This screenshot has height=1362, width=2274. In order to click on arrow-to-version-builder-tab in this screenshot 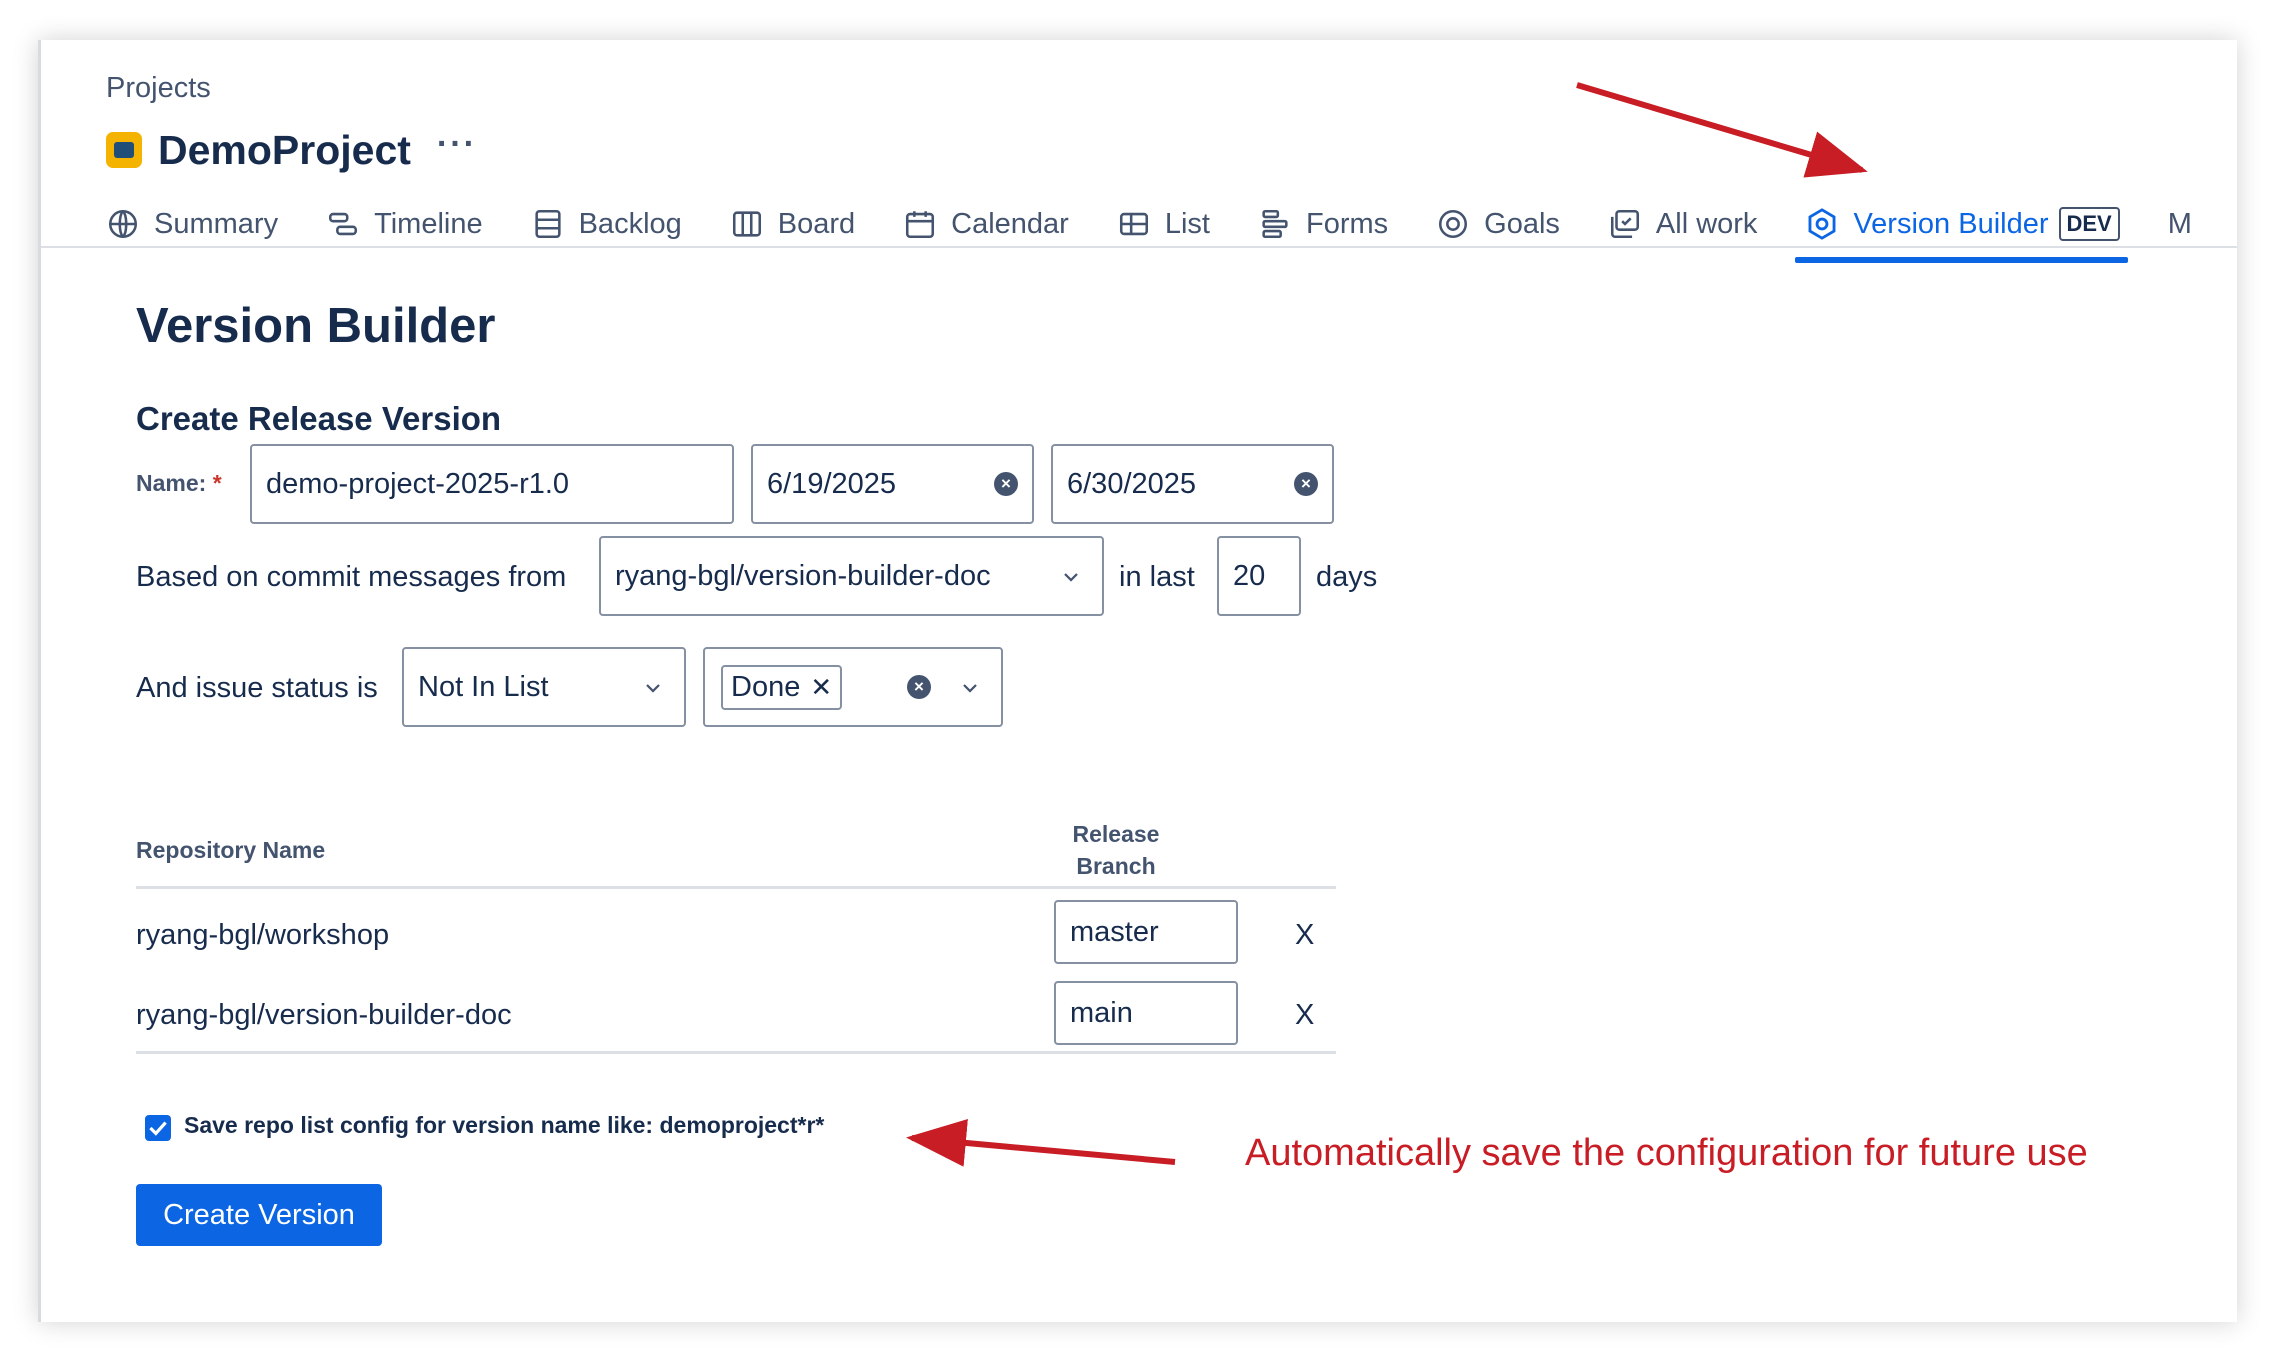, I will do `click(1722, 130)`.